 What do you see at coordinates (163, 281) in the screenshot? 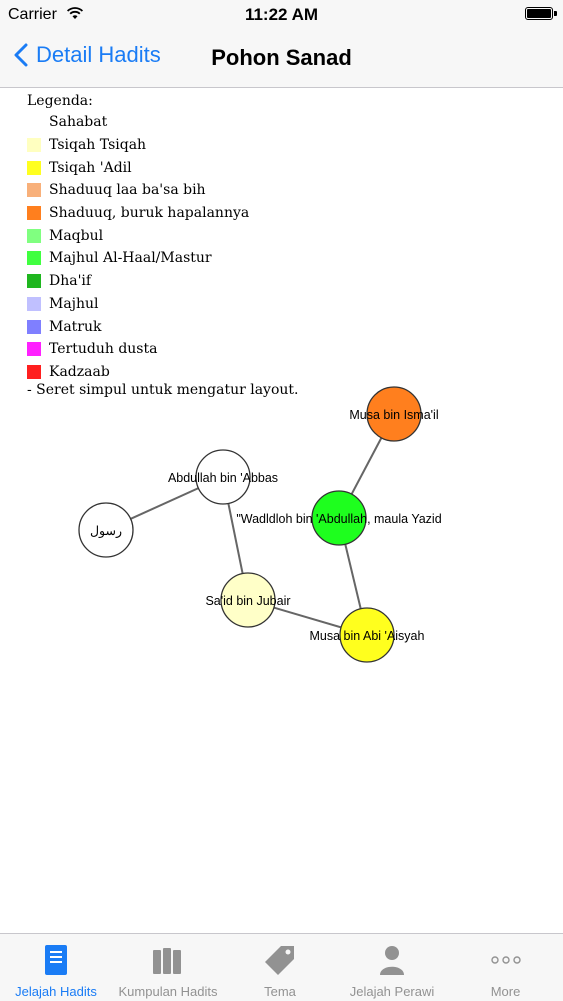
I see `legend-item: Dha'if` at bounding box center [163, 281].